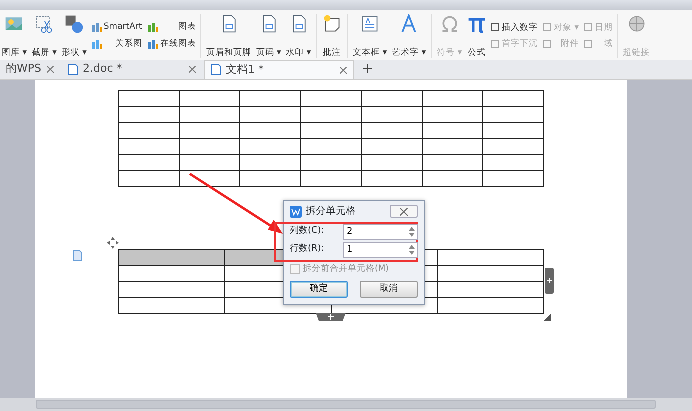 The width and height of the screenshot is (692, 411). What do you see at coordinates (380, 232) in the screenshot?
I see `number-field: 2` at bounding box center [380, 232].